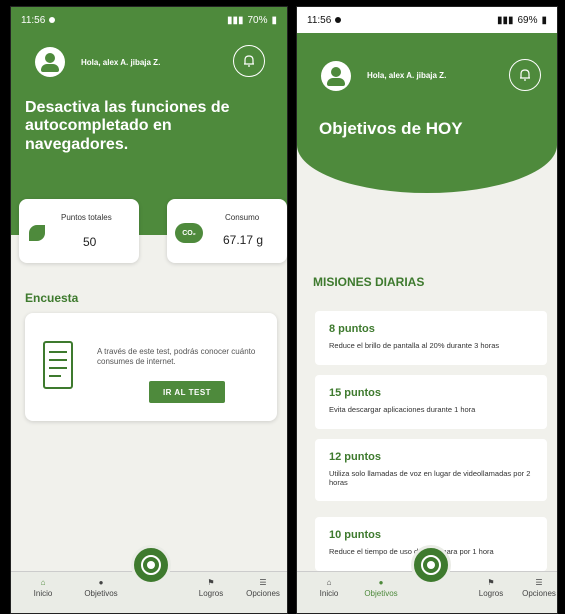  I want to click on mission-points: 15 puntos, so click(355, 393).